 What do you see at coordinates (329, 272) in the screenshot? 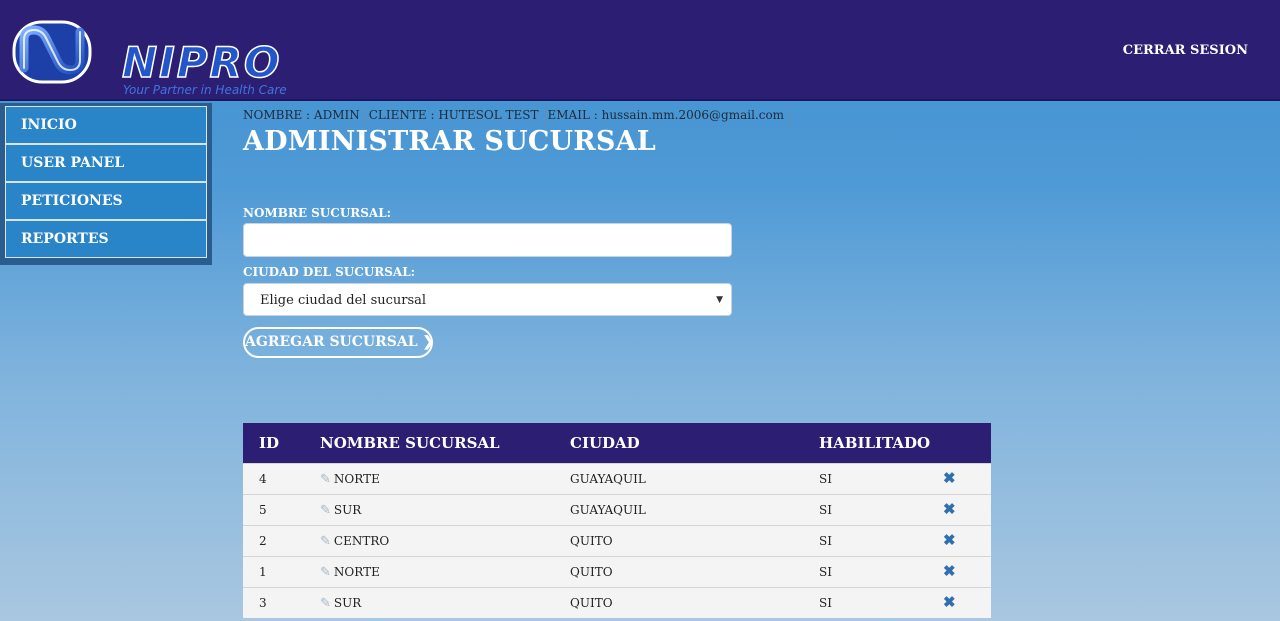
I see `branch-city-label: CIUDAD DEL SUCURSAL:` at bounding box center [329, 272].